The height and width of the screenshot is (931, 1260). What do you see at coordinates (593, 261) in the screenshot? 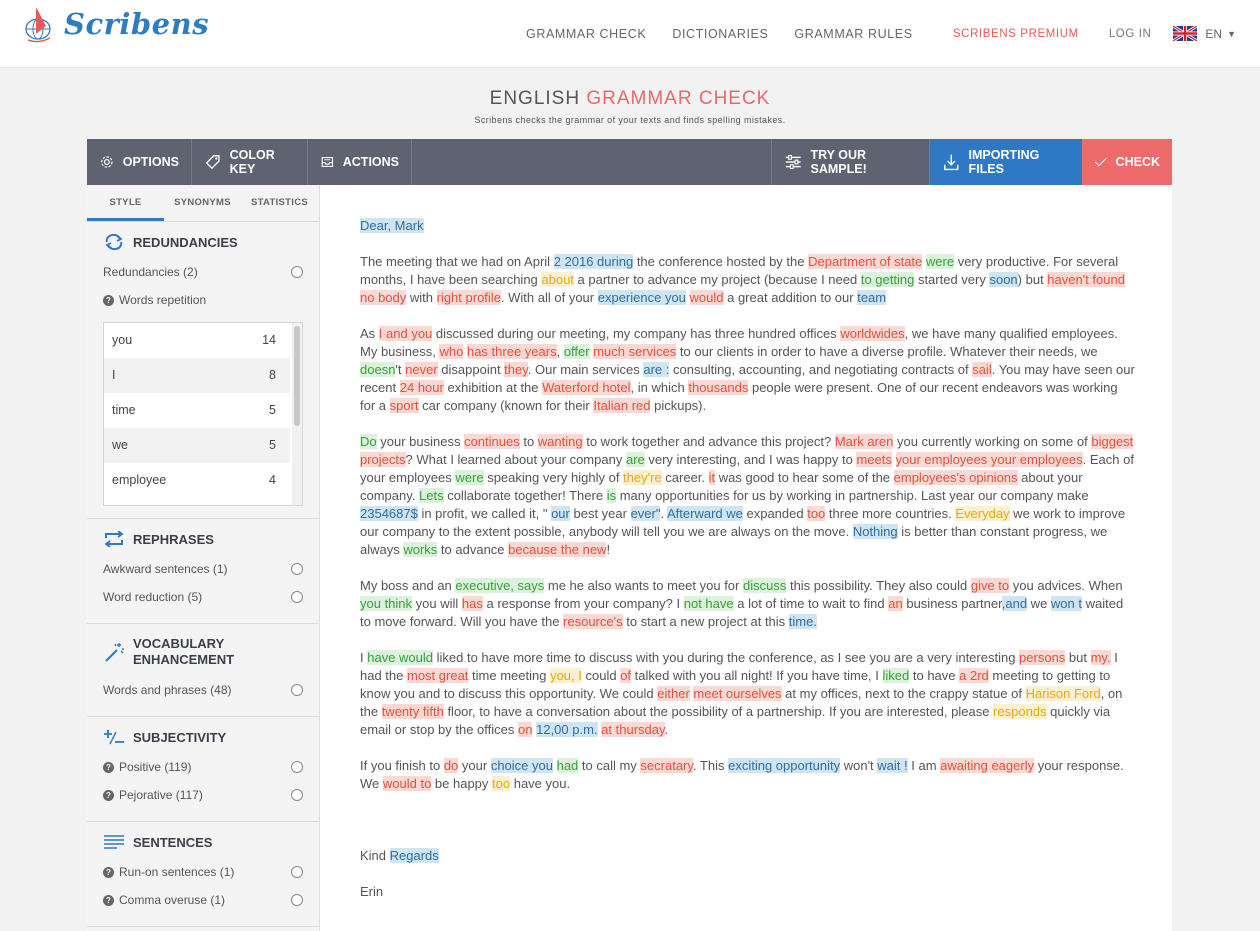
I see `highlighted-word: 2 2016 during` at bounding box center [593, 261].